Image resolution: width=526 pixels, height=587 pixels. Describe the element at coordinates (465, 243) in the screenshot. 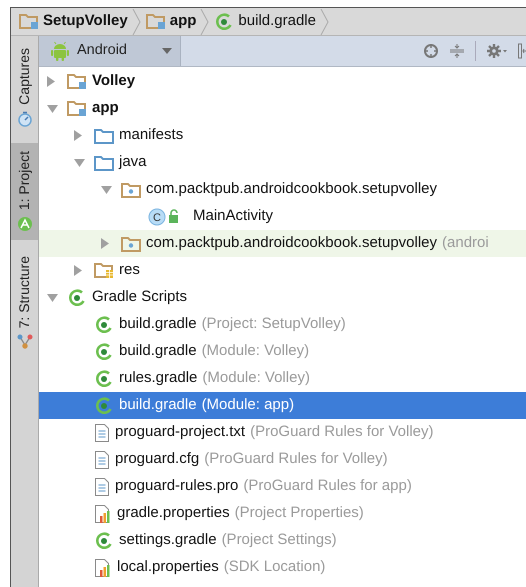

I see `item-hint: (androi` at that location.